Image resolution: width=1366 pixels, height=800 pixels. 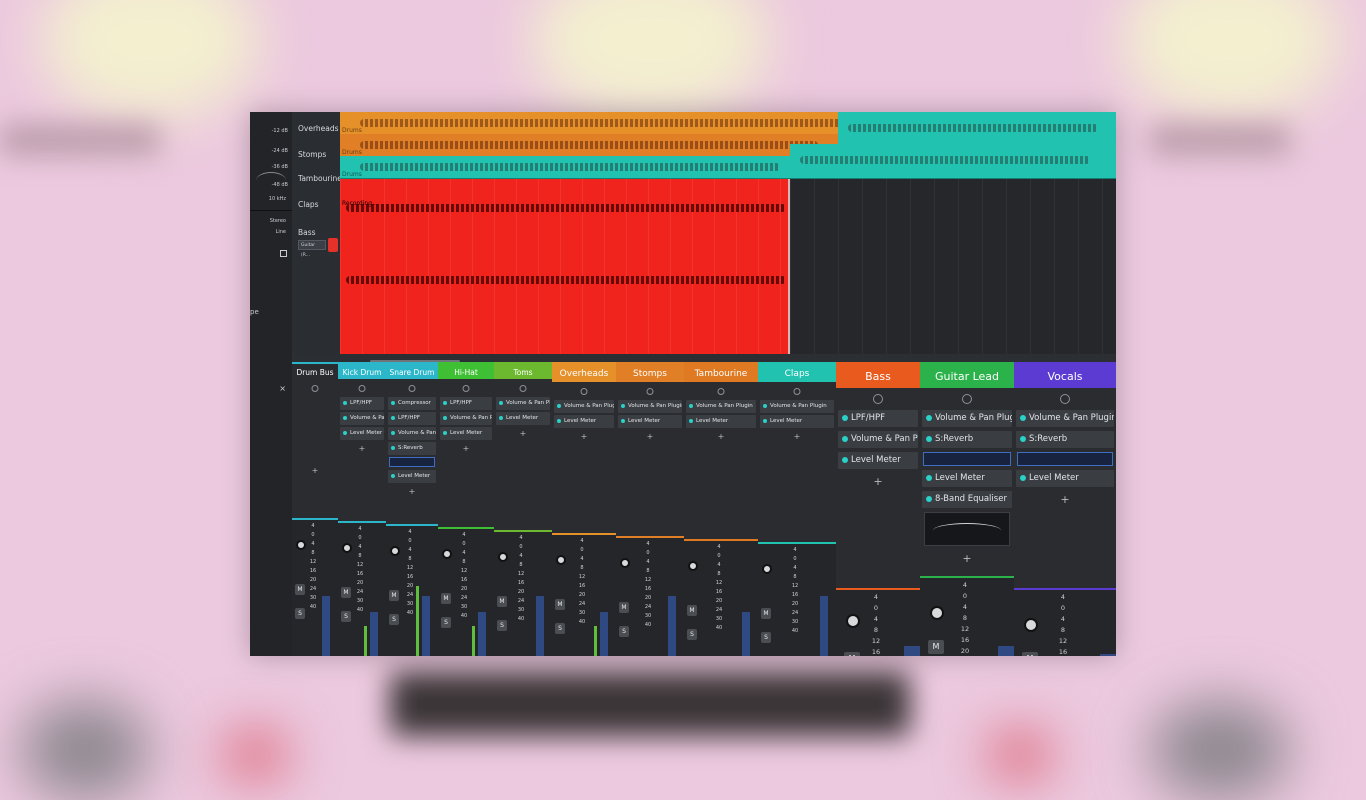 I want to click on channel-name: Kick Drum, so click(x=362, y=370).